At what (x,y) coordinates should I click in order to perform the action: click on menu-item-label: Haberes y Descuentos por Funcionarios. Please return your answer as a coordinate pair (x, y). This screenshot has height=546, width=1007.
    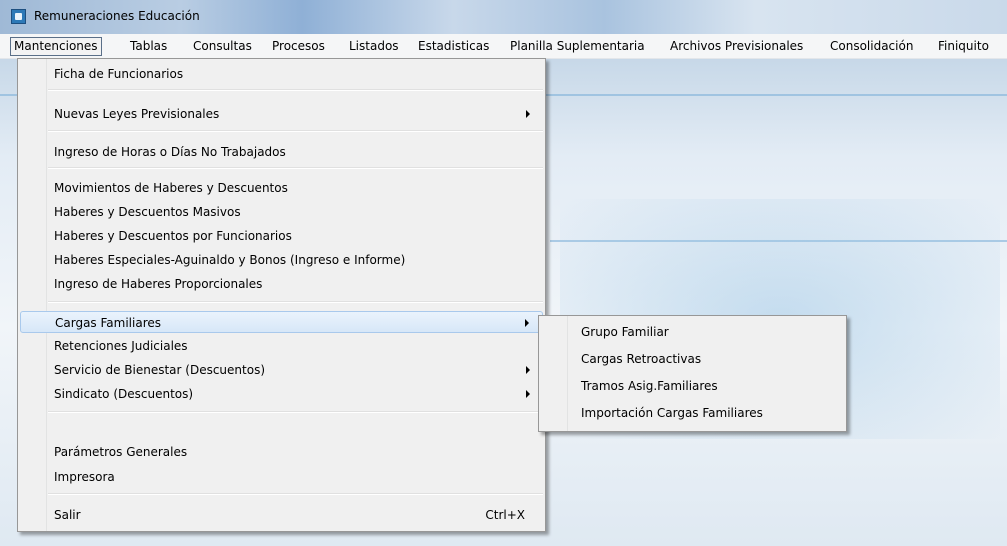
    Looking at the image, I should click on (173, 236).